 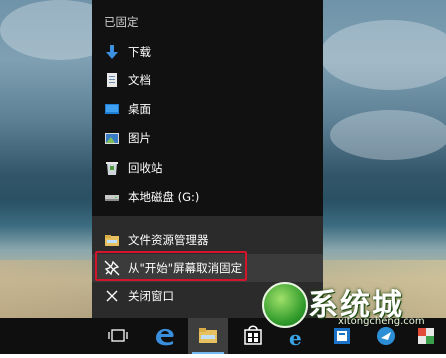 I want to click on desktop-icon, so click(x=112, y=109).